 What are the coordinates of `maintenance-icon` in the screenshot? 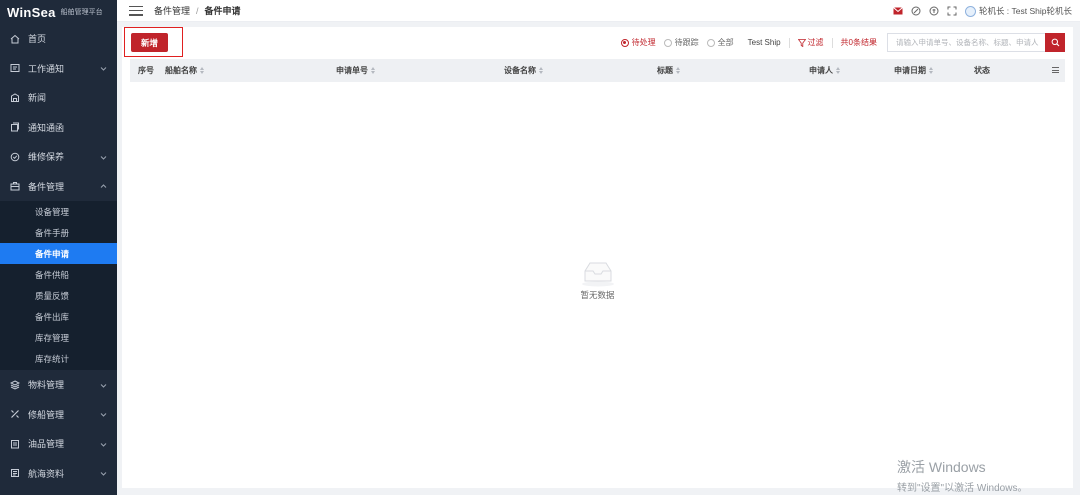 It's located at (15, 157).